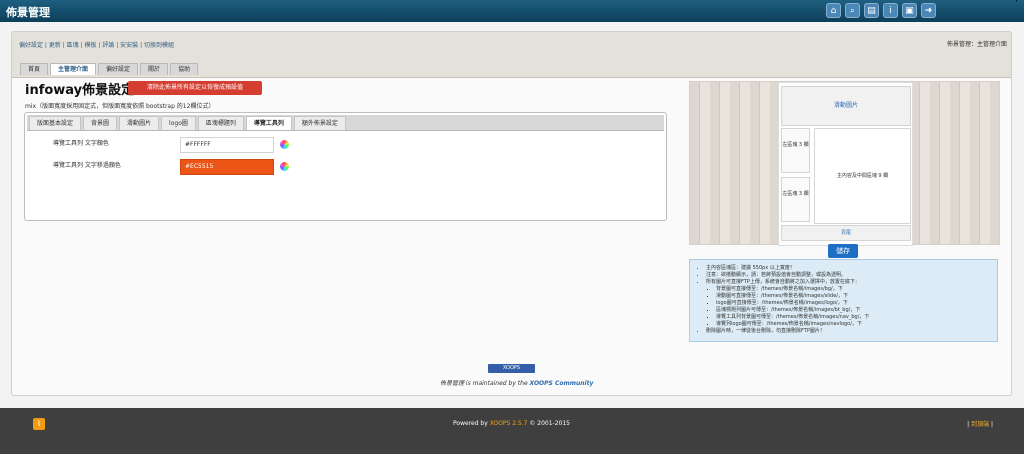 This screenshot has height=454, width=1024. I want to click on rss-icon: ⌇, so click(39, 424).